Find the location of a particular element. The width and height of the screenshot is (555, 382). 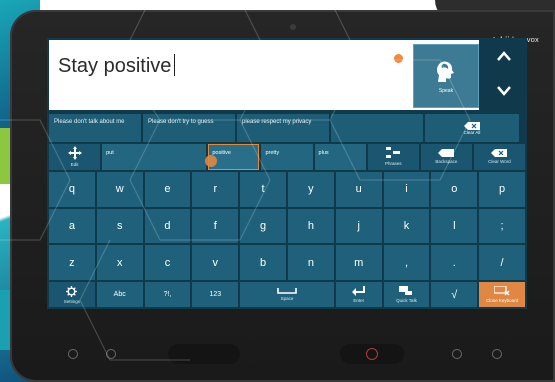

key-c: c is located at coordinates (167, 262).